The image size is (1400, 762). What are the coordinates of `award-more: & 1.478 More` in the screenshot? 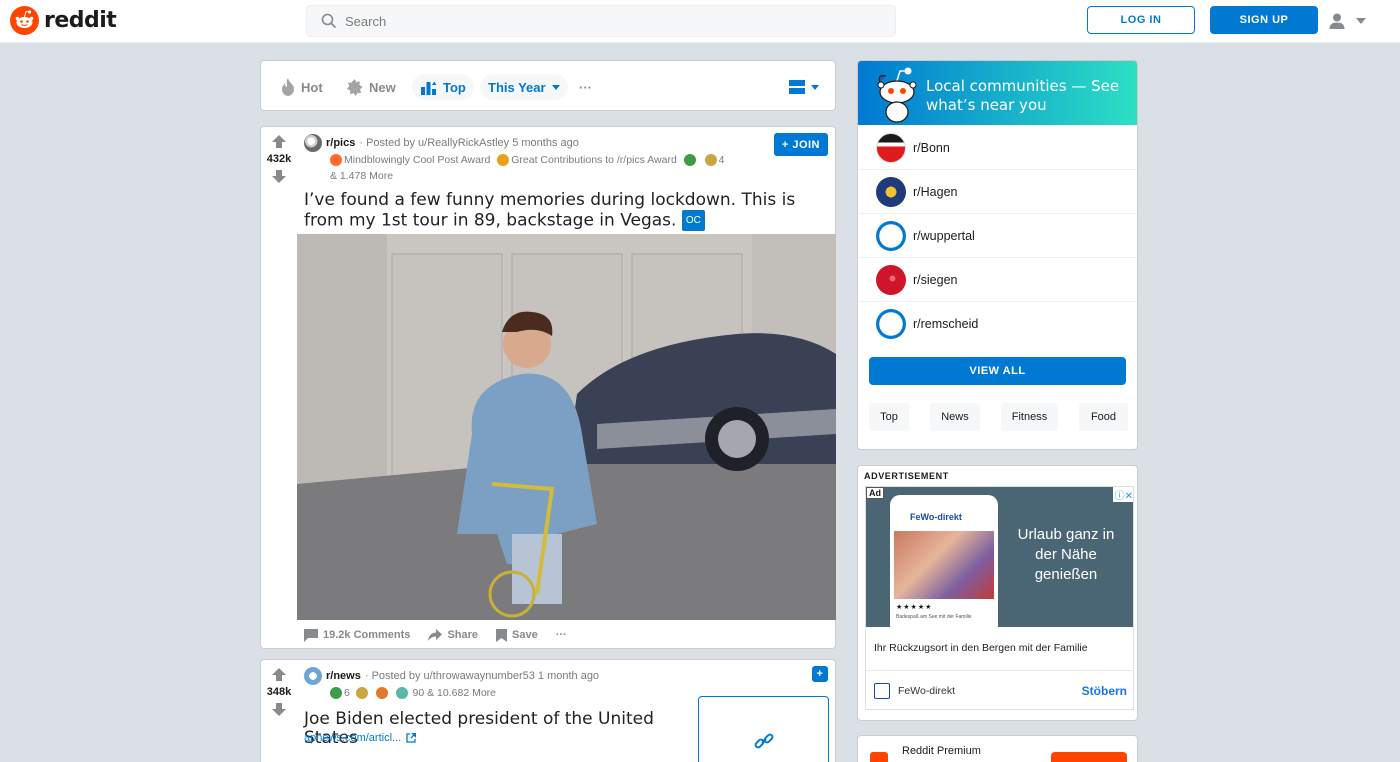 It's located at (361, 176).